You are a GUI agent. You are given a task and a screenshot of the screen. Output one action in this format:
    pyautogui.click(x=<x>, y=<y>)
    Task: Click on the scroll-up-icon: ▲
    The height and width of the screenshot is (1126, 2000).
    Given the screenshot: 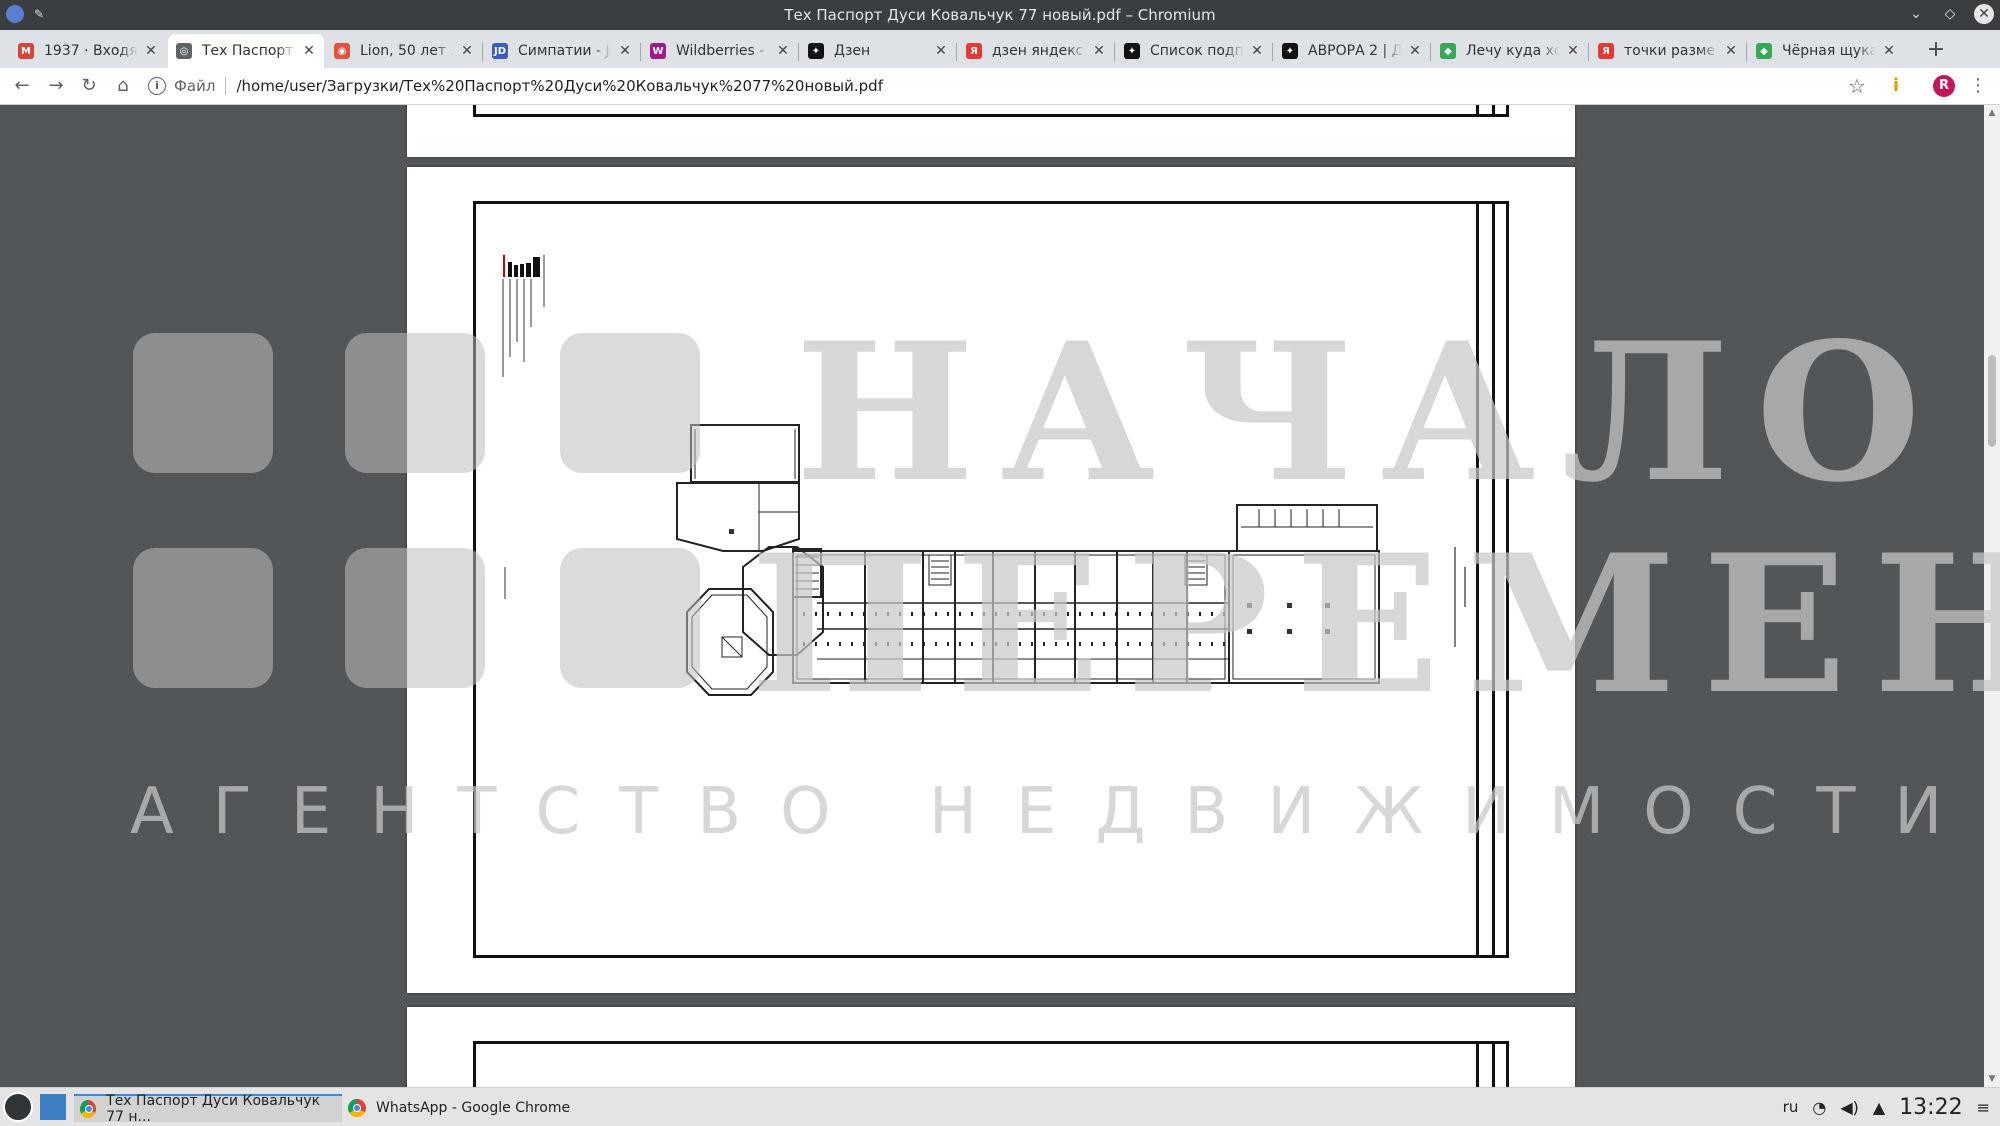 What is the action you would take?
    pyautogui.click(x=1992, y=113)
    